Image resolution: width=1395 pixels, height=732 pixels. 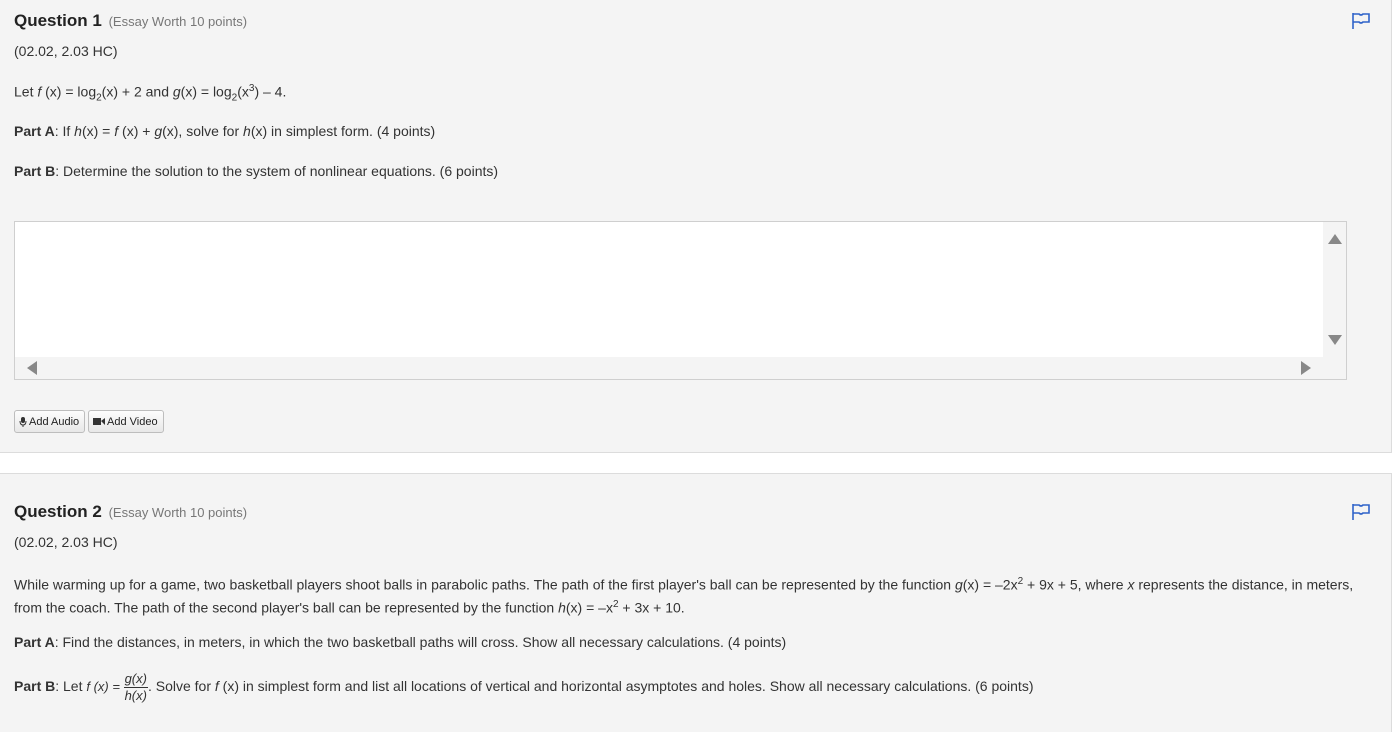 I want to click on microphone-icon, so click(x=23, y=421).